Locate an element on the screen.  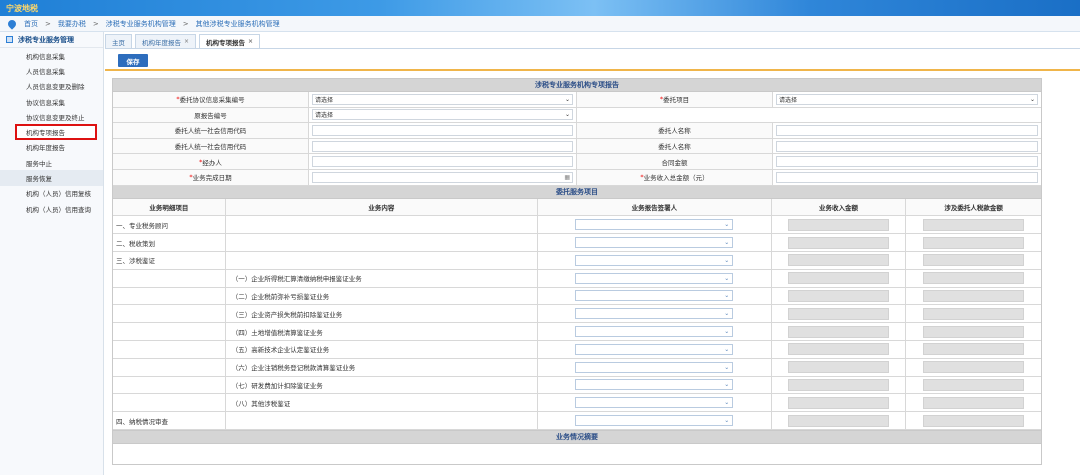
tab-annual-report: 机构年度报告 × is located at coordinates (166, 41).